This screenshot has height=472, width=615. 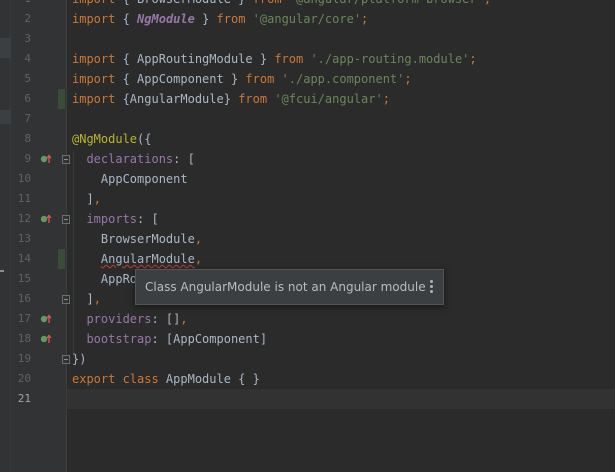 I want to click on code-text: AppRo, so click(x=104, y=279).